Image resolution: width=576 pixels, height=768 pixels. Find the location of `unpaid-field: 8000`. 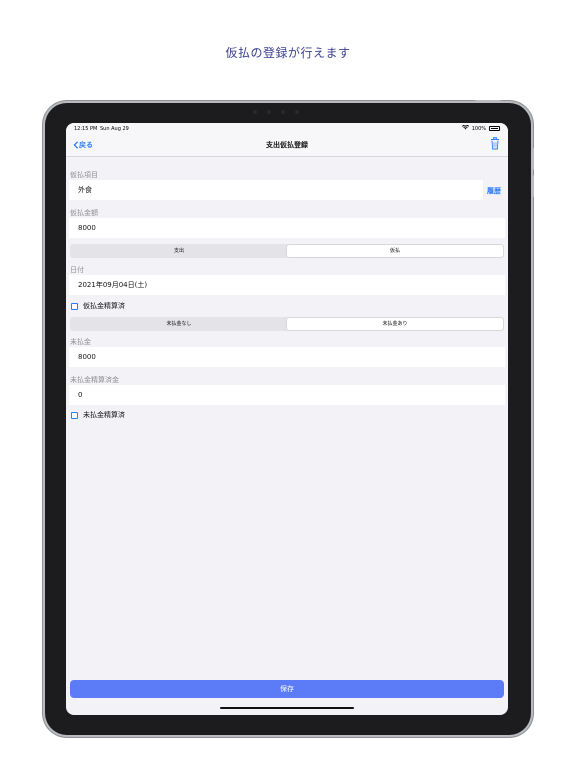

unpaid-field: 8000 is located at coordinates (287, 357).